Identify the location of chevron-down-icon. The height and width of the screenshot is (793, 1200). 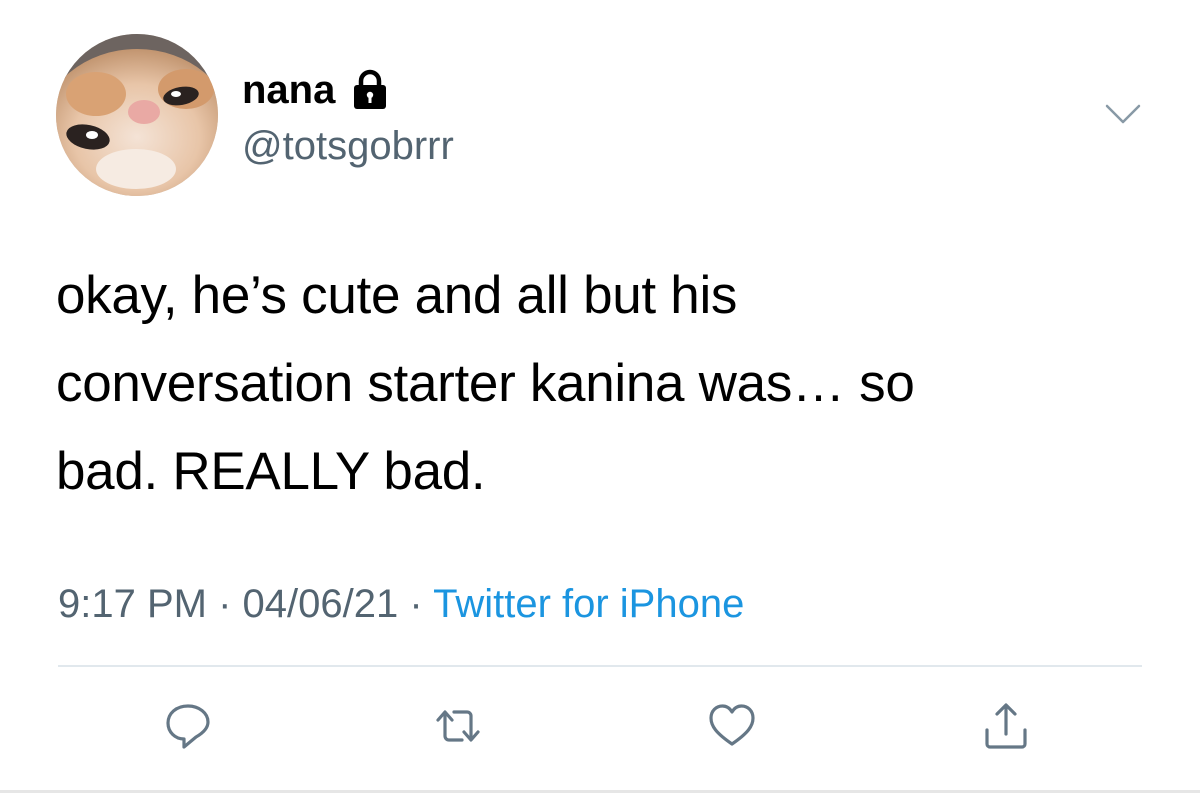
(1123, 114).